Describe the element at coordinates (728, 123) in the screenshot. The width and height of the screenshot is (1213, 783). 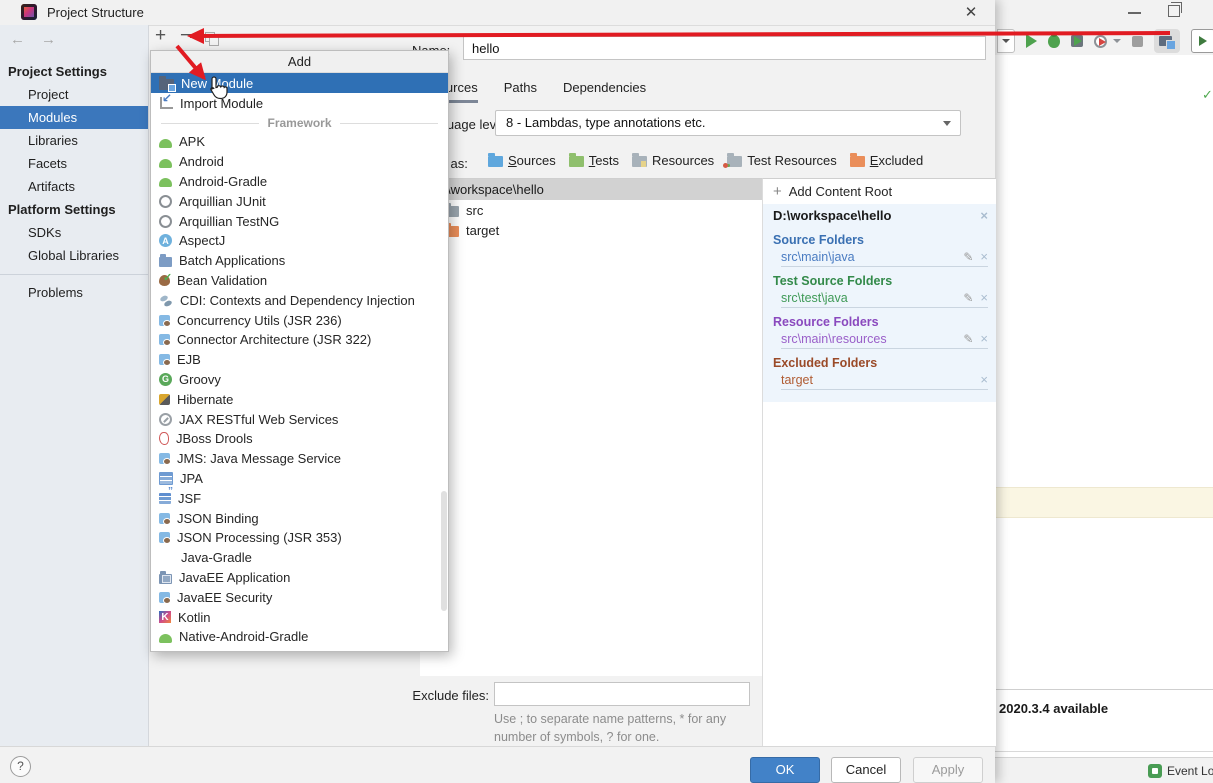
I see `language-level-select: 8 - Lambdas, type annotations etc.` at that location.